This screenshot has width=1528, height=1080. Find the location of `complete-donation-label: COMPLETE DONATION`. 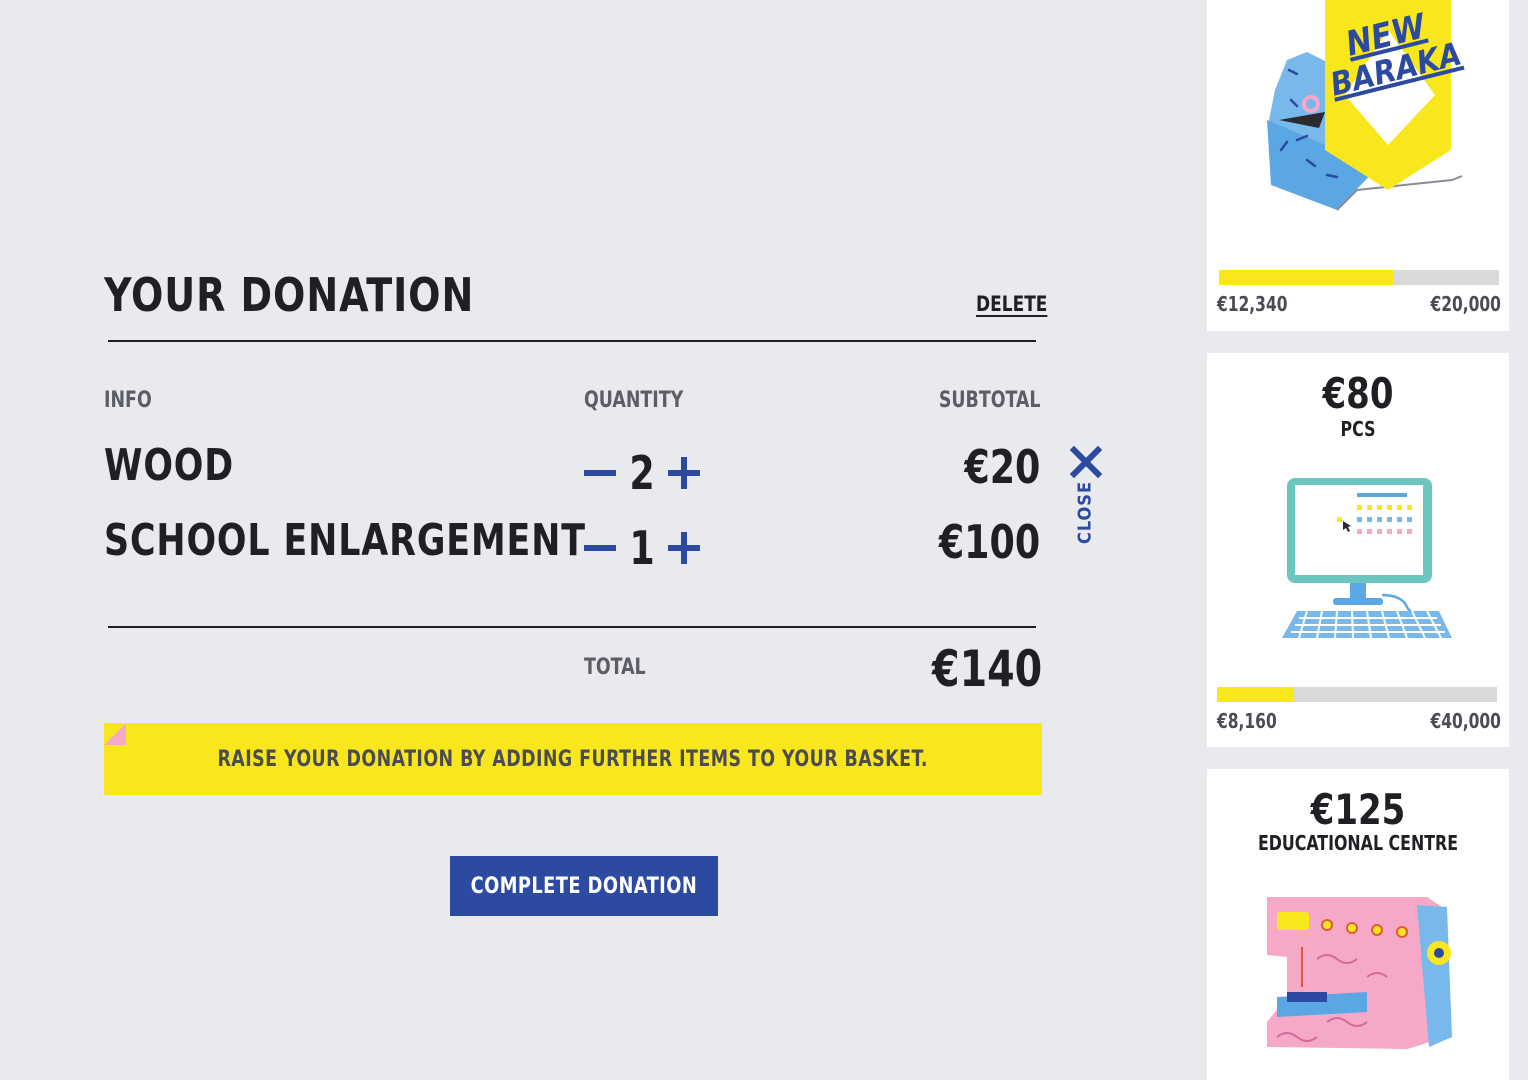

complete-donation-label: COMPLETE DONATION is located at coordinates (584, 886).